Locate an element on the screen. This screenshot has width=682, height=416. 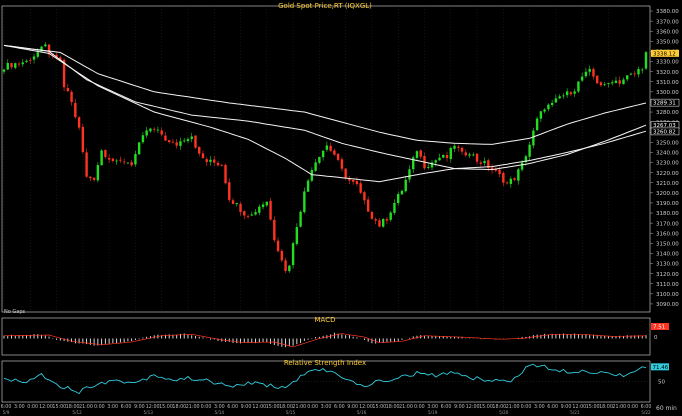
y-tick-label: 3130.00 is located at coordinates (667, 265).